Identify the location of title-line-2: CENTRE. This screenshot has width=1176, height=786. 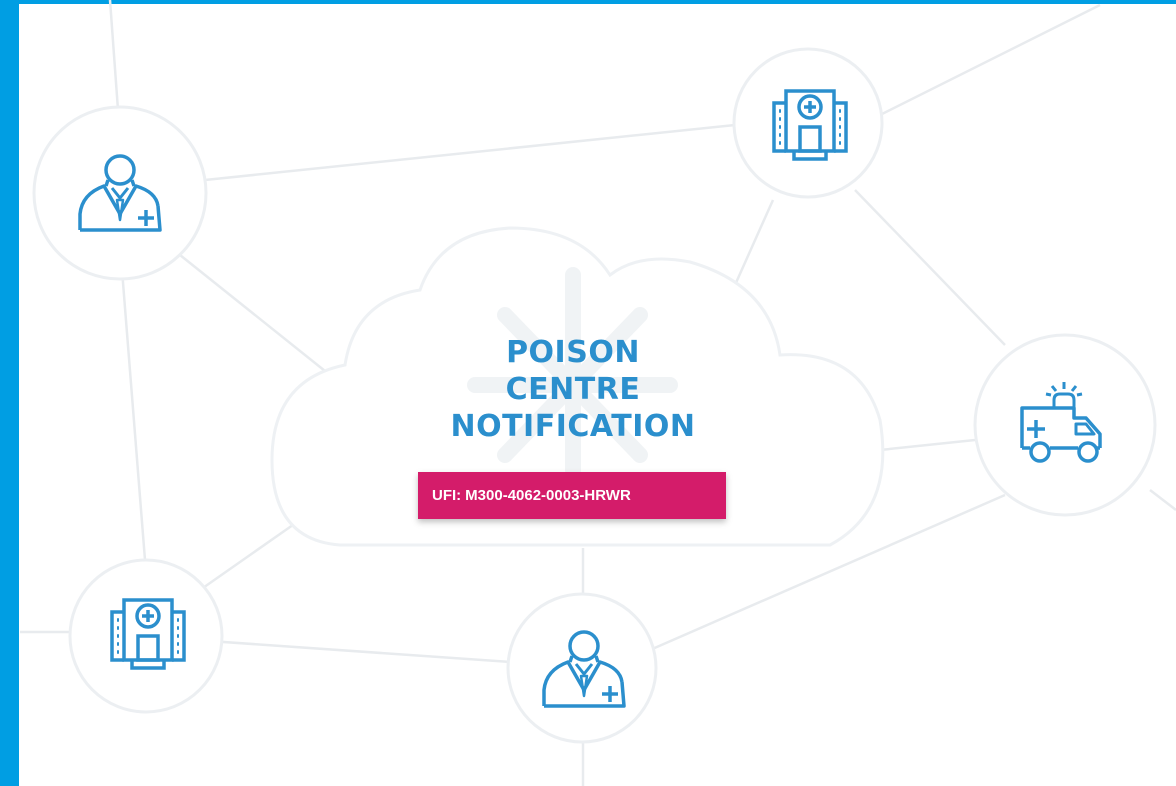
(573, 389).